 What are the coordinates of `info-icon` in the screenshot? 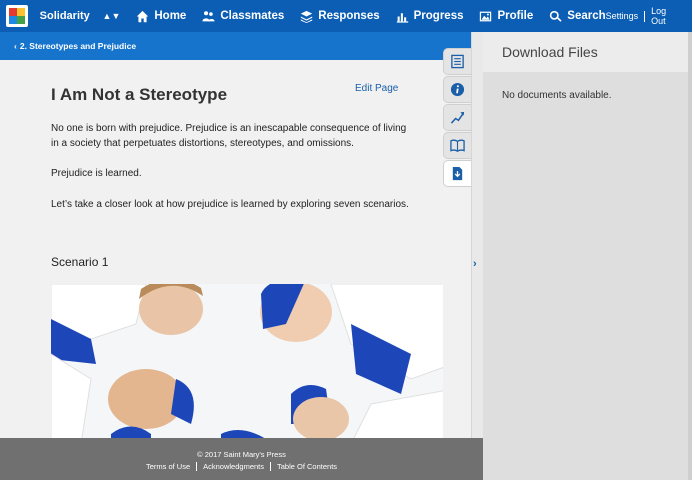 It's located at (457, 89).